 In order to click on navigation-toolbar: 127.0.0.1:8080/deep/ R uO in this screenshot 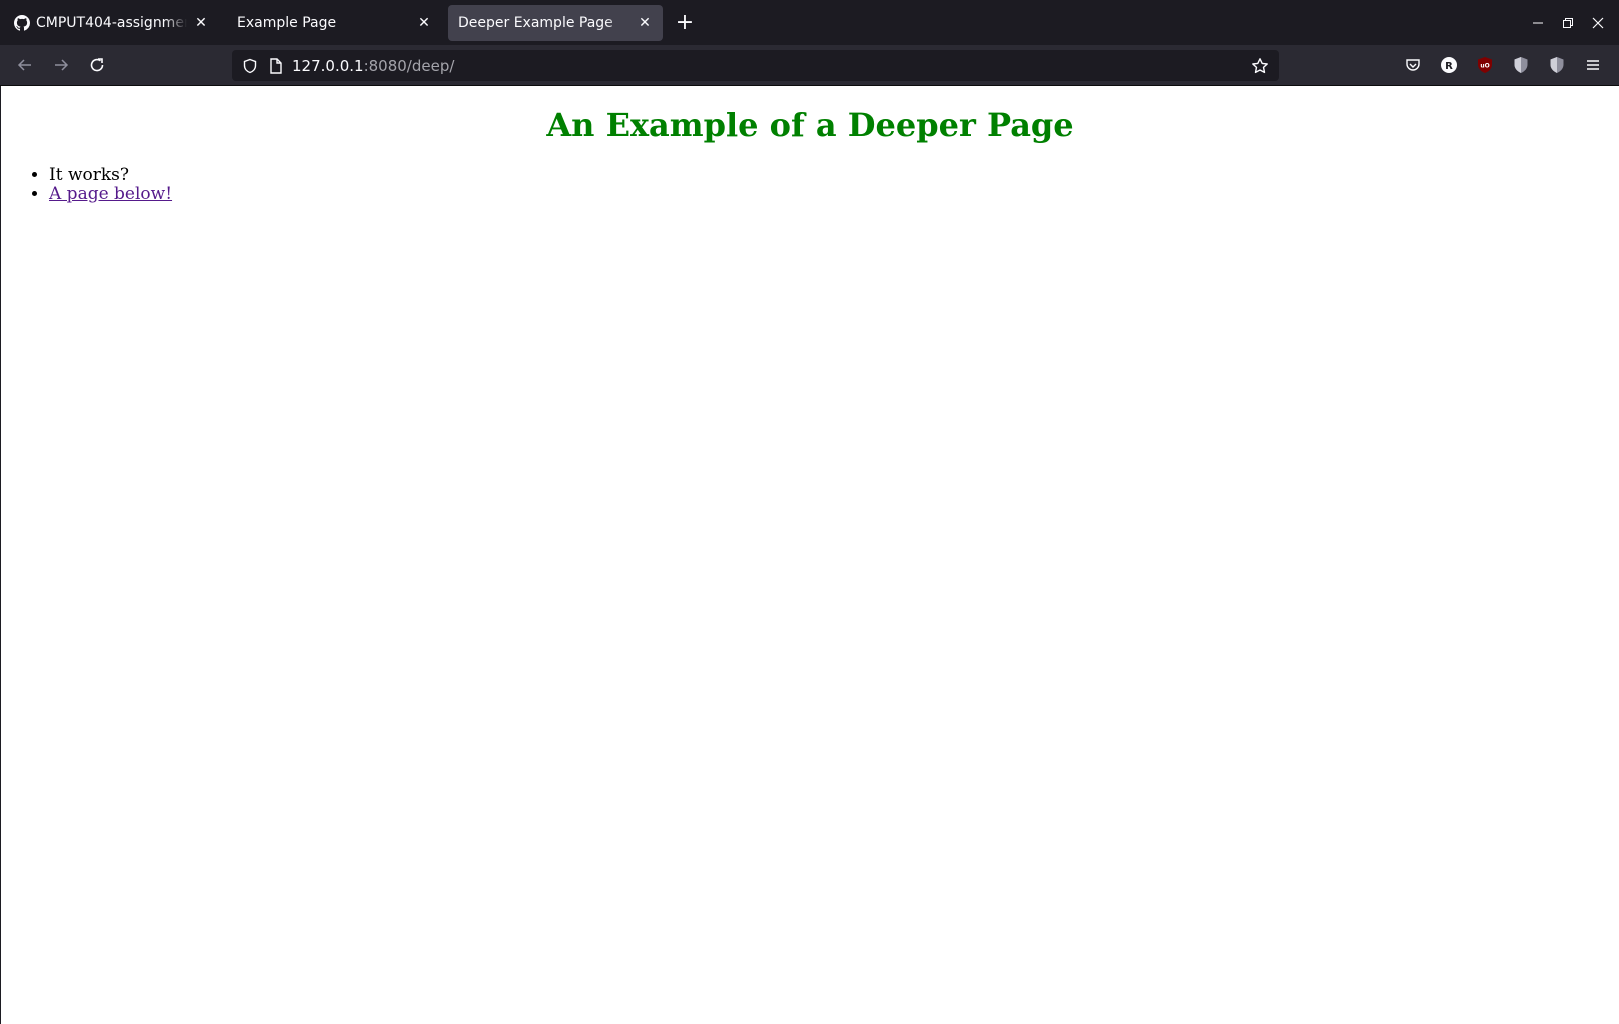, I will do `click(809, 65)`.